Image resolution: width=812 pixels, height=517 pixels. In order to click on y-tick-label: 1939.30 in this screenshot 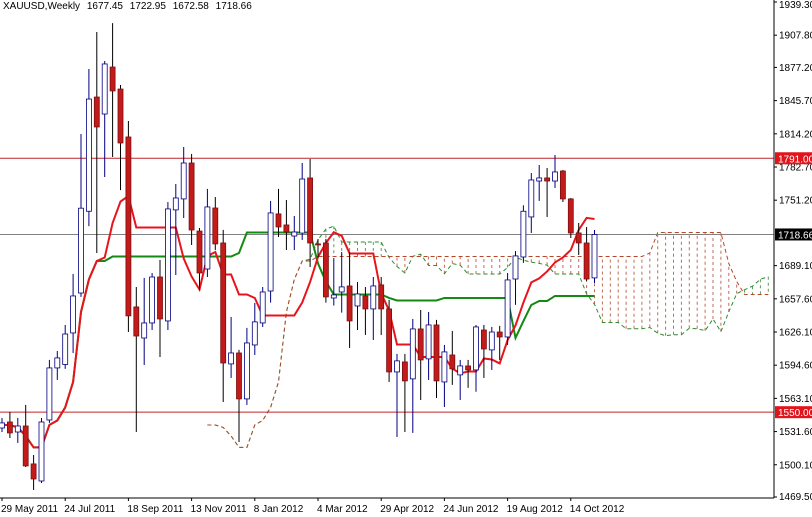, I will do `click(795, 5)`.